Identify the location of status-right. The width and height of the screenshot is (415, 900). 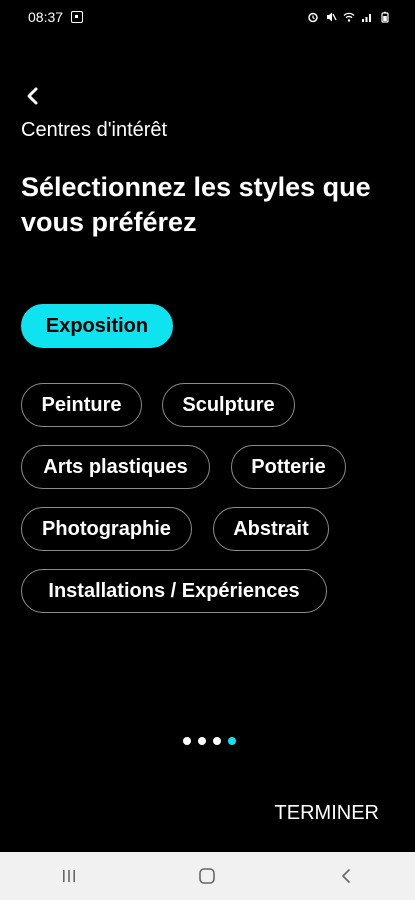
(349, 17).